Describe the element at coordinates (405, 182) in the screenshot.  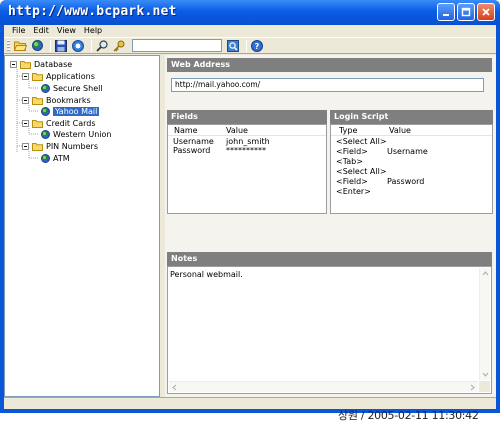
I see `script-value: Password` at that location.